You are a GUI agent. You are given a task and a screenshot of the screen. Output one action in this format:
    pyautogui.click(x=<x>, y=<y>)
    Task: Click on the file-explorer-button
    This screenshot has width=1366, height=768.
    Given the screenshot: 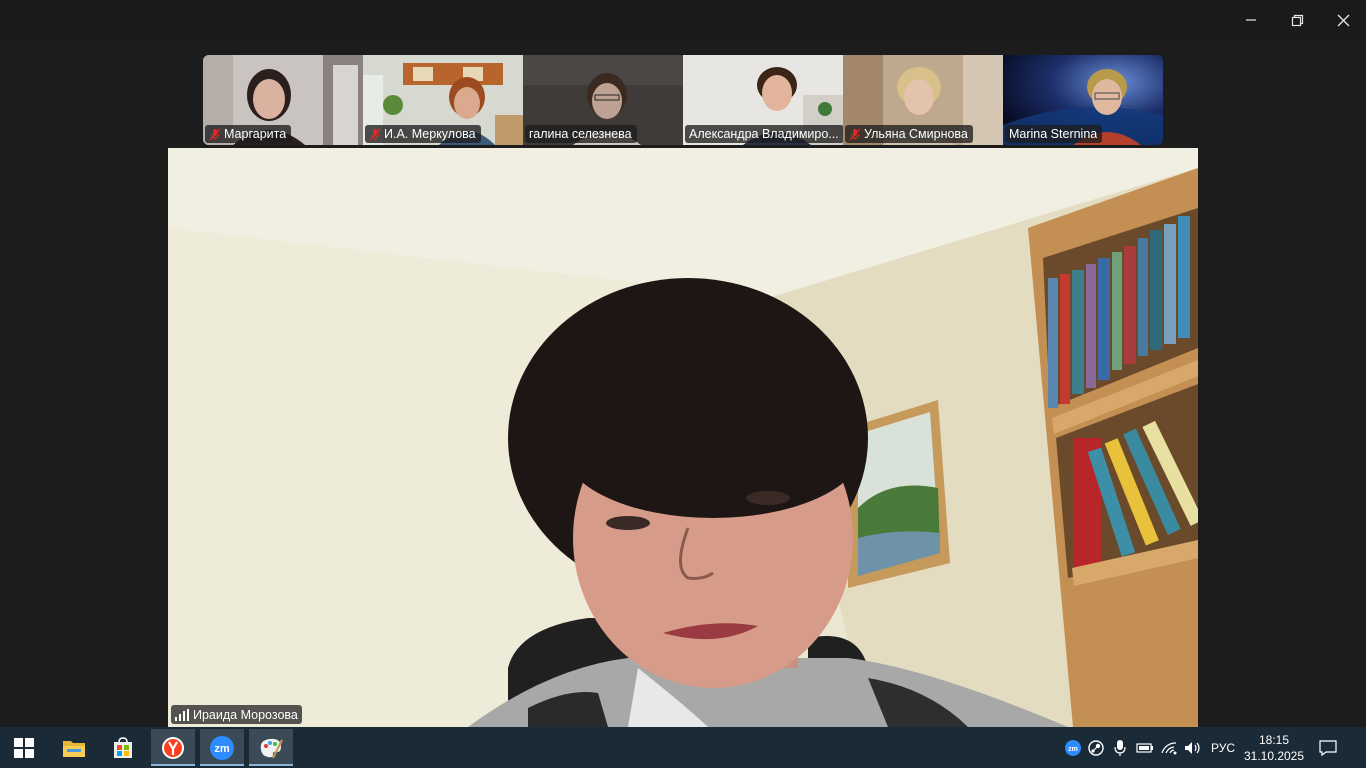 What is the action you would take?
    pyautogui.click(x=74, y=747)
    